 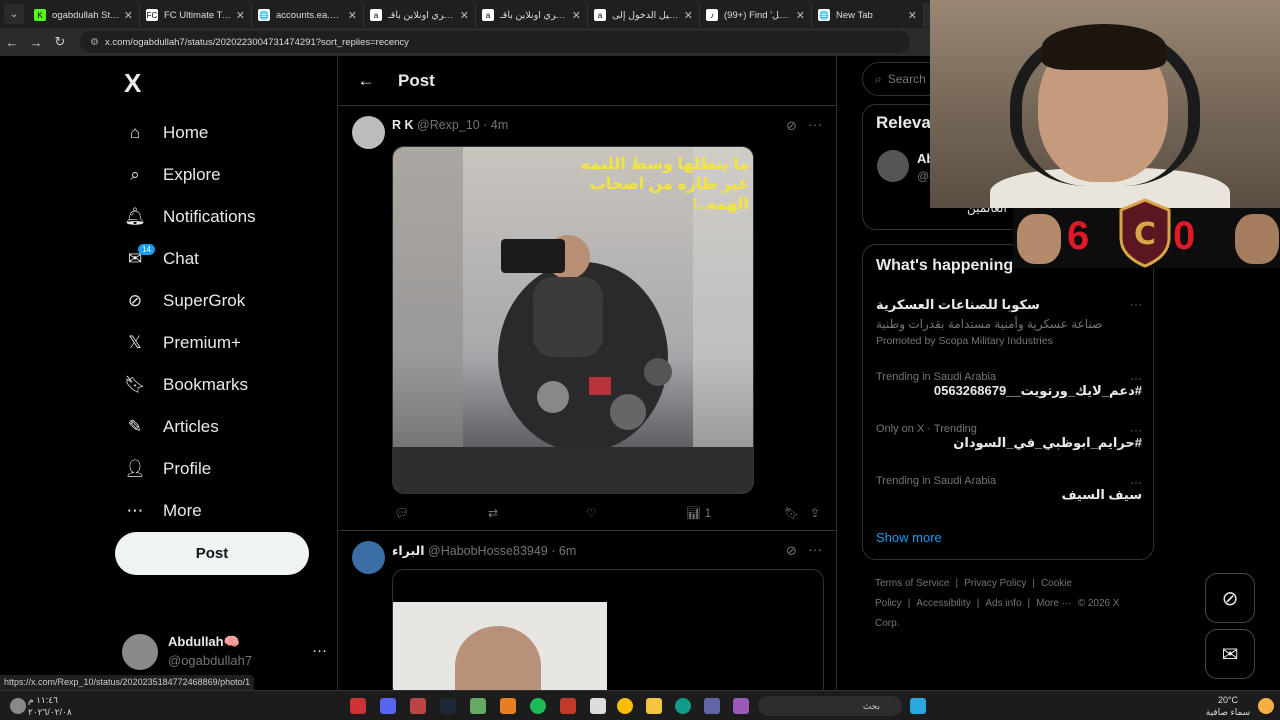 I want to click on reload-icon: ↻, so click(x=60, y=42).